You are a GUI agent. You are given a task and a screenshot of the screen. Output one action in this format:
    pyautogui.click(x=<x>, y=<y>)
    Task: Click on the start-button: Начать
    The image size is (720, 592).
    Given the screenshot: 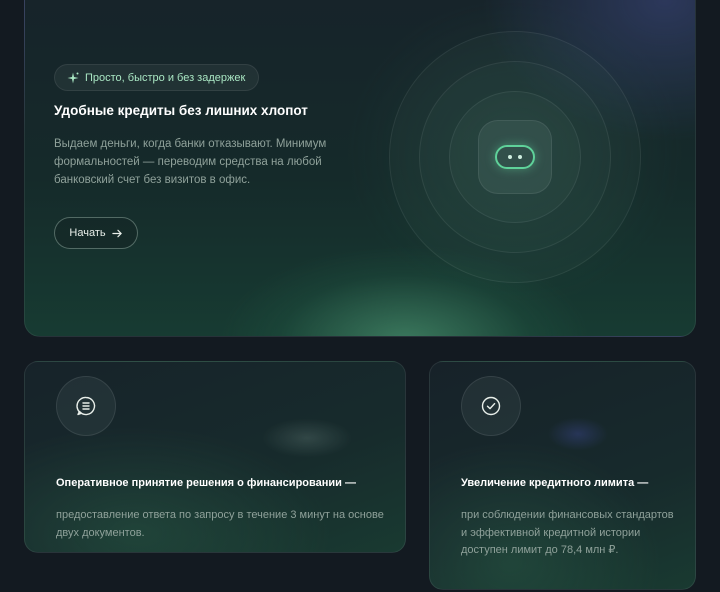 What is the action you would take?
    pyautogui.click(x=96, y=233)
    